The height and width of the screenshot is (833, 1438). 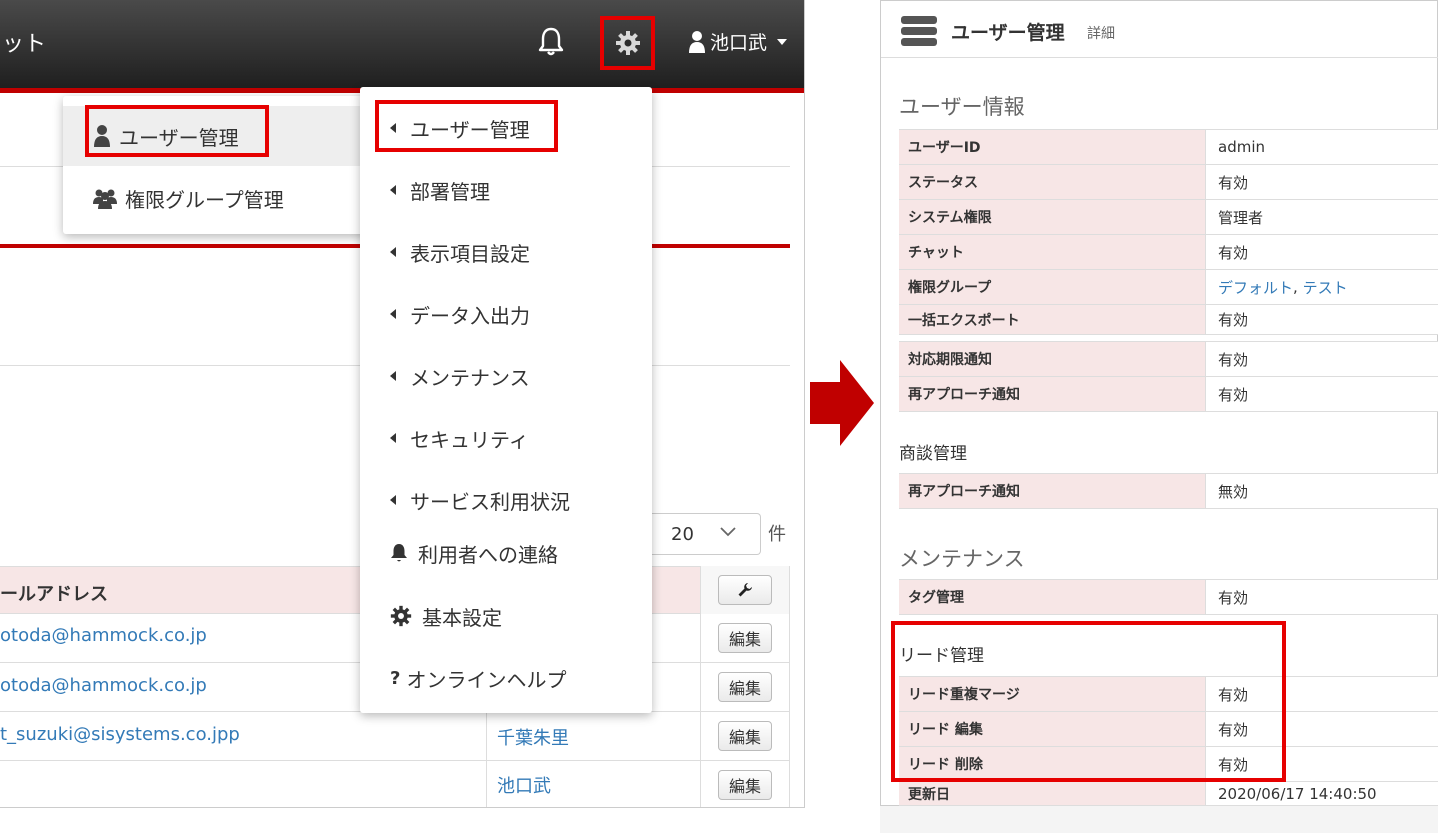 What do you see at coordinates (470, 315) in the screenshot?
I see `menu-item-label: データ入出力` at bounding box center [470, 315].